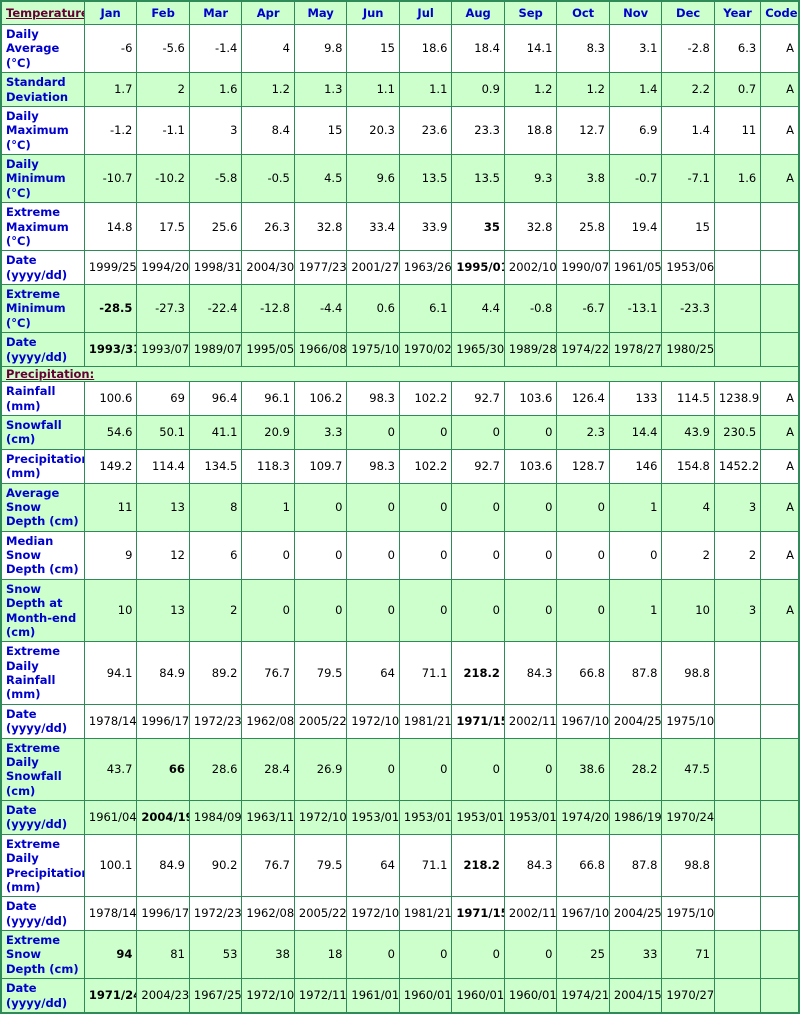  I want to click on data-cell: 25.8, so click(583, 227).